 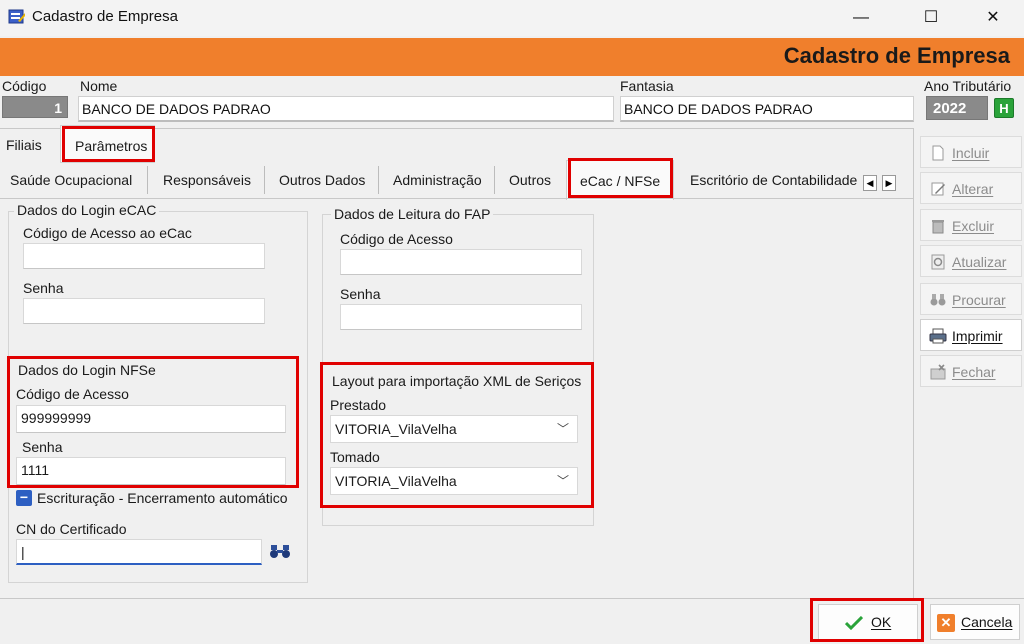 What do you see at coordinates (861, 18) in the screenshot?
I see `minimize-button: —` at bounding box center [861, 18].